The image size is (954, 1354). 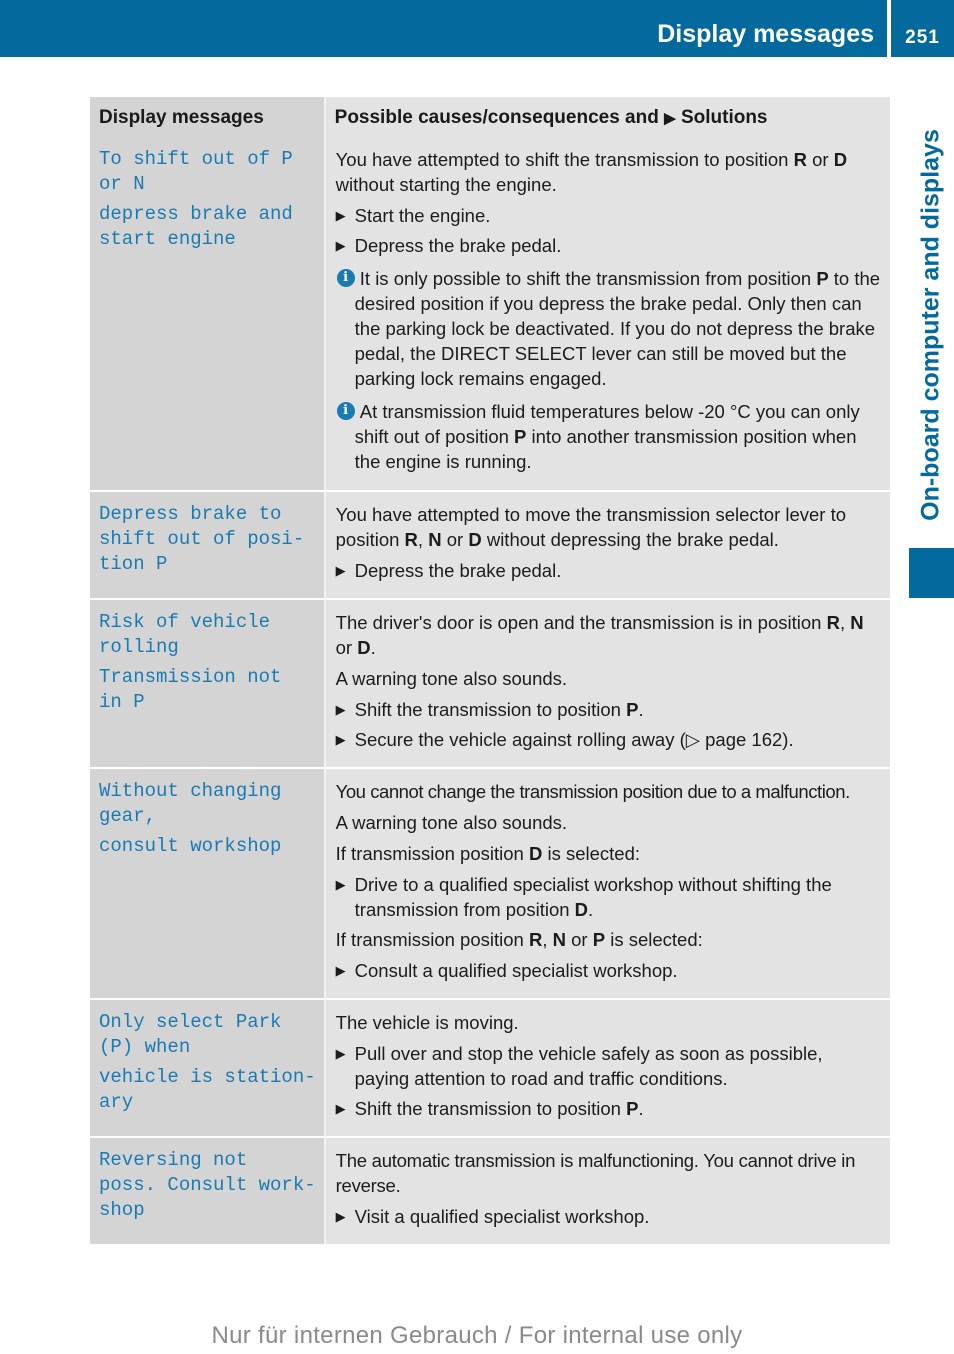 What do you see at coordinates (190, 803) in the screenshot?
I see `display-message-text: Without changing gear,` at bounding box center [190, 803].